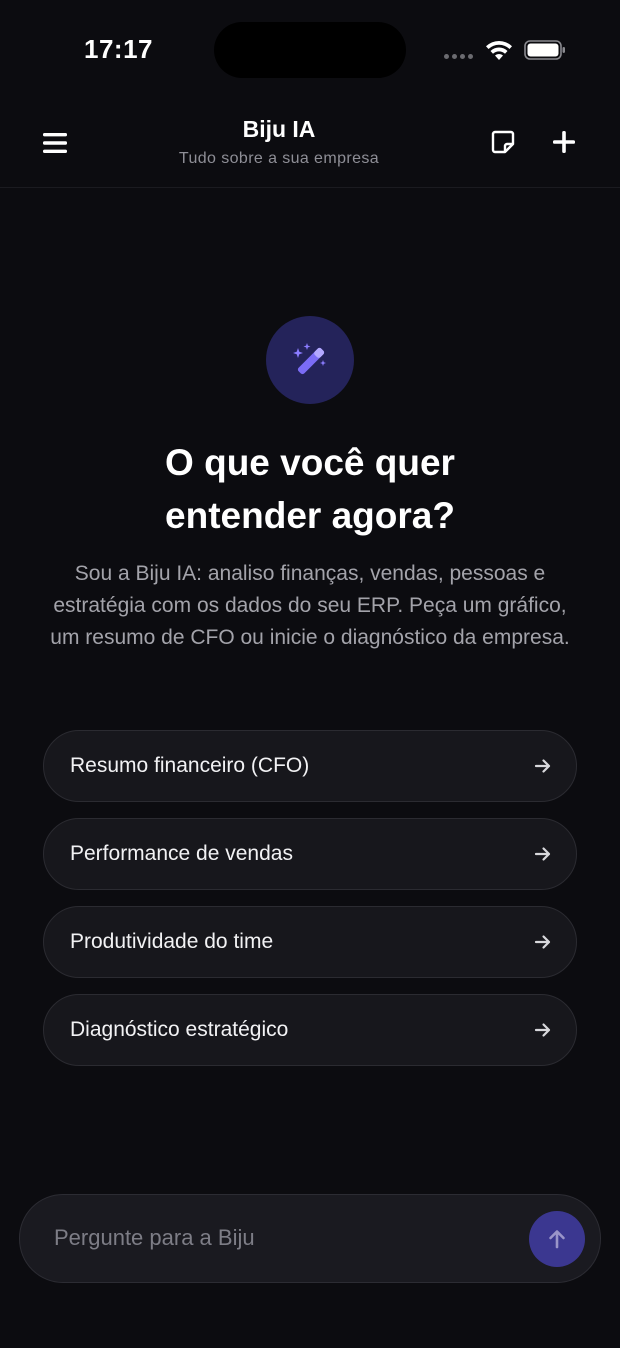 Image resolution: width=620 pixels, height=1348 pixels. What do you see at coordinates (499, 50) in the screenshot?
I see `wifi-icon` at bounding box center [499, 50].